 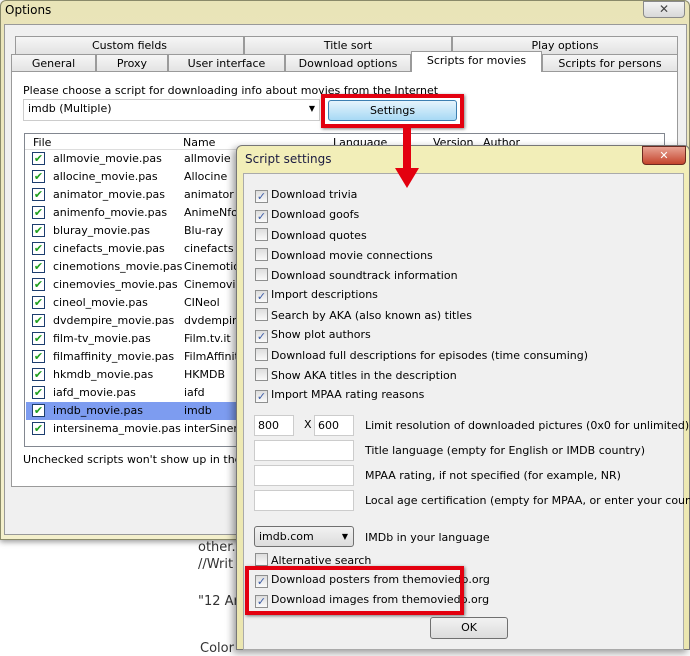 What do you see at coordinates (206, 176) in the screenshot?
I see `script-name: Allocine` at bounding box center [206, 176].